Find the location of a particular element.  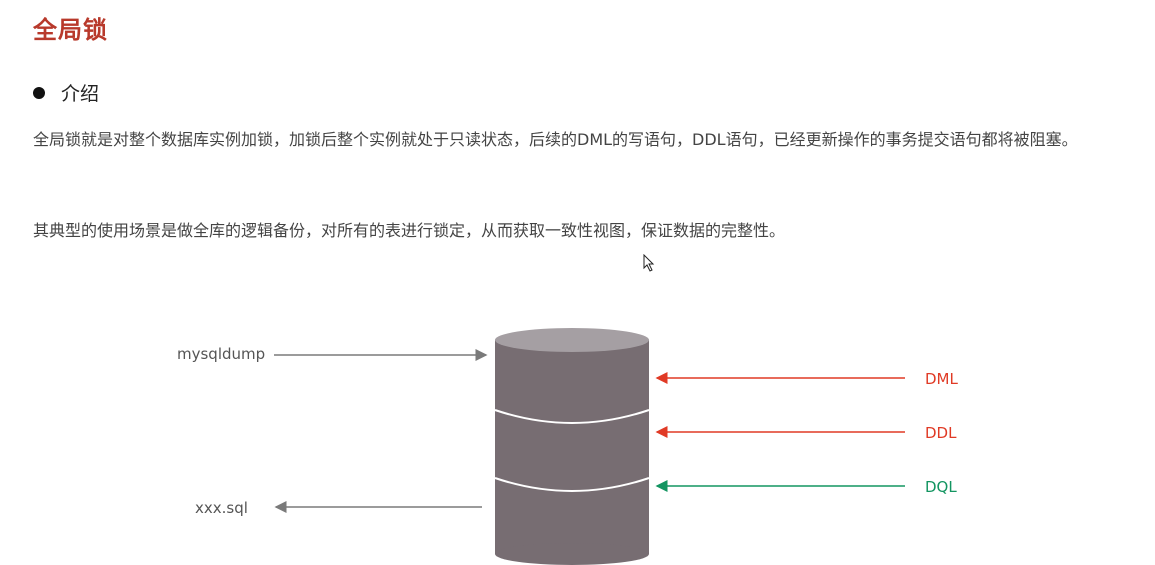

ddl-label: DDL is located at coordinates (941, 433).